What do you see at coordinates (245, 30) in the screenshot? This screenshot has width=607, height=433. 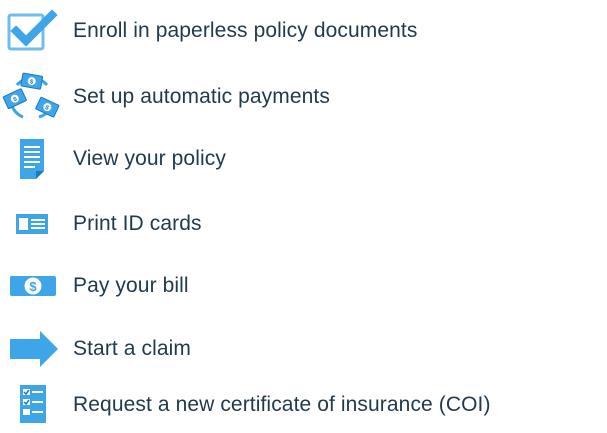 I see `action-label: Enroll in paperless policy documents` at bounding box center [245, 30].